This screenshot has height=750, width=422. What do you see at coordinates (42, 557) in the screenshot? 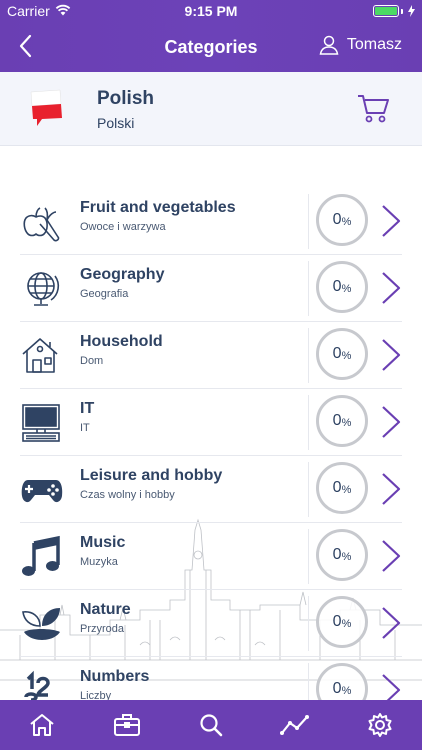
I see `music-note-icon` at bounding box center [42, 557].